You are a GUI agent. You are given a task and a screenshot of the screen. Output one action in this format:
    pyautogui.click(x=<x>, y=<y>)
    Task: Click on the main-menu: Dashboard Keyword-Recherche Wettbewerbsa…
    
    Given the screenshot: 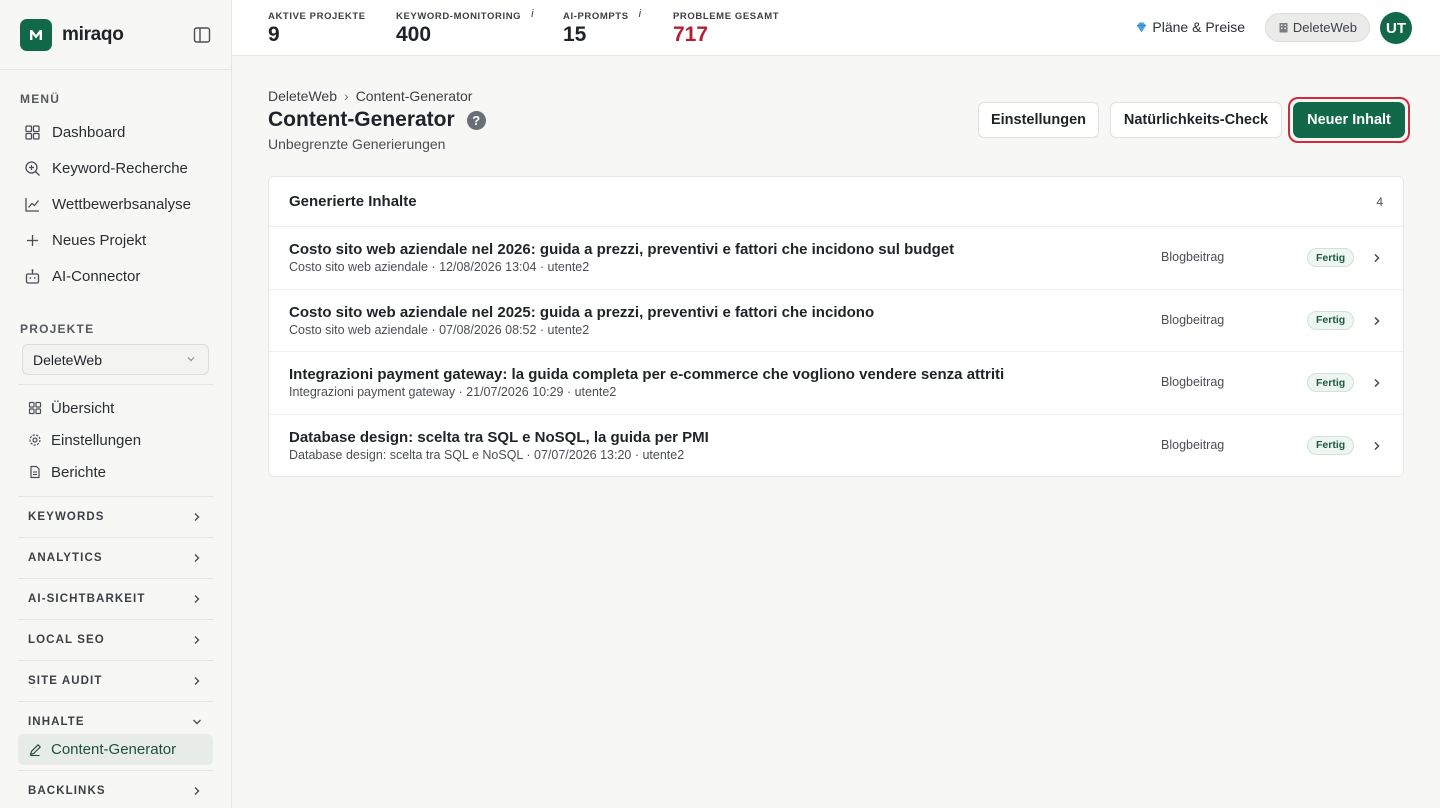 What is the action you would take?
    pyautogui.click(x=115, y=204)
    